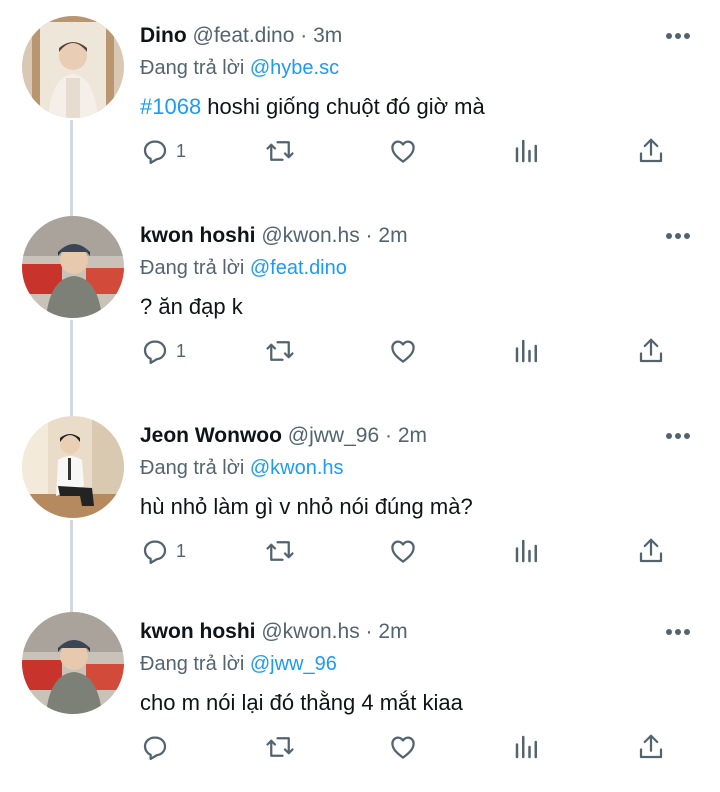 This screenshot has width=720, height=792. I want to click on replying-to: Đang trả lời @hybe.sc, so click(239, 68).